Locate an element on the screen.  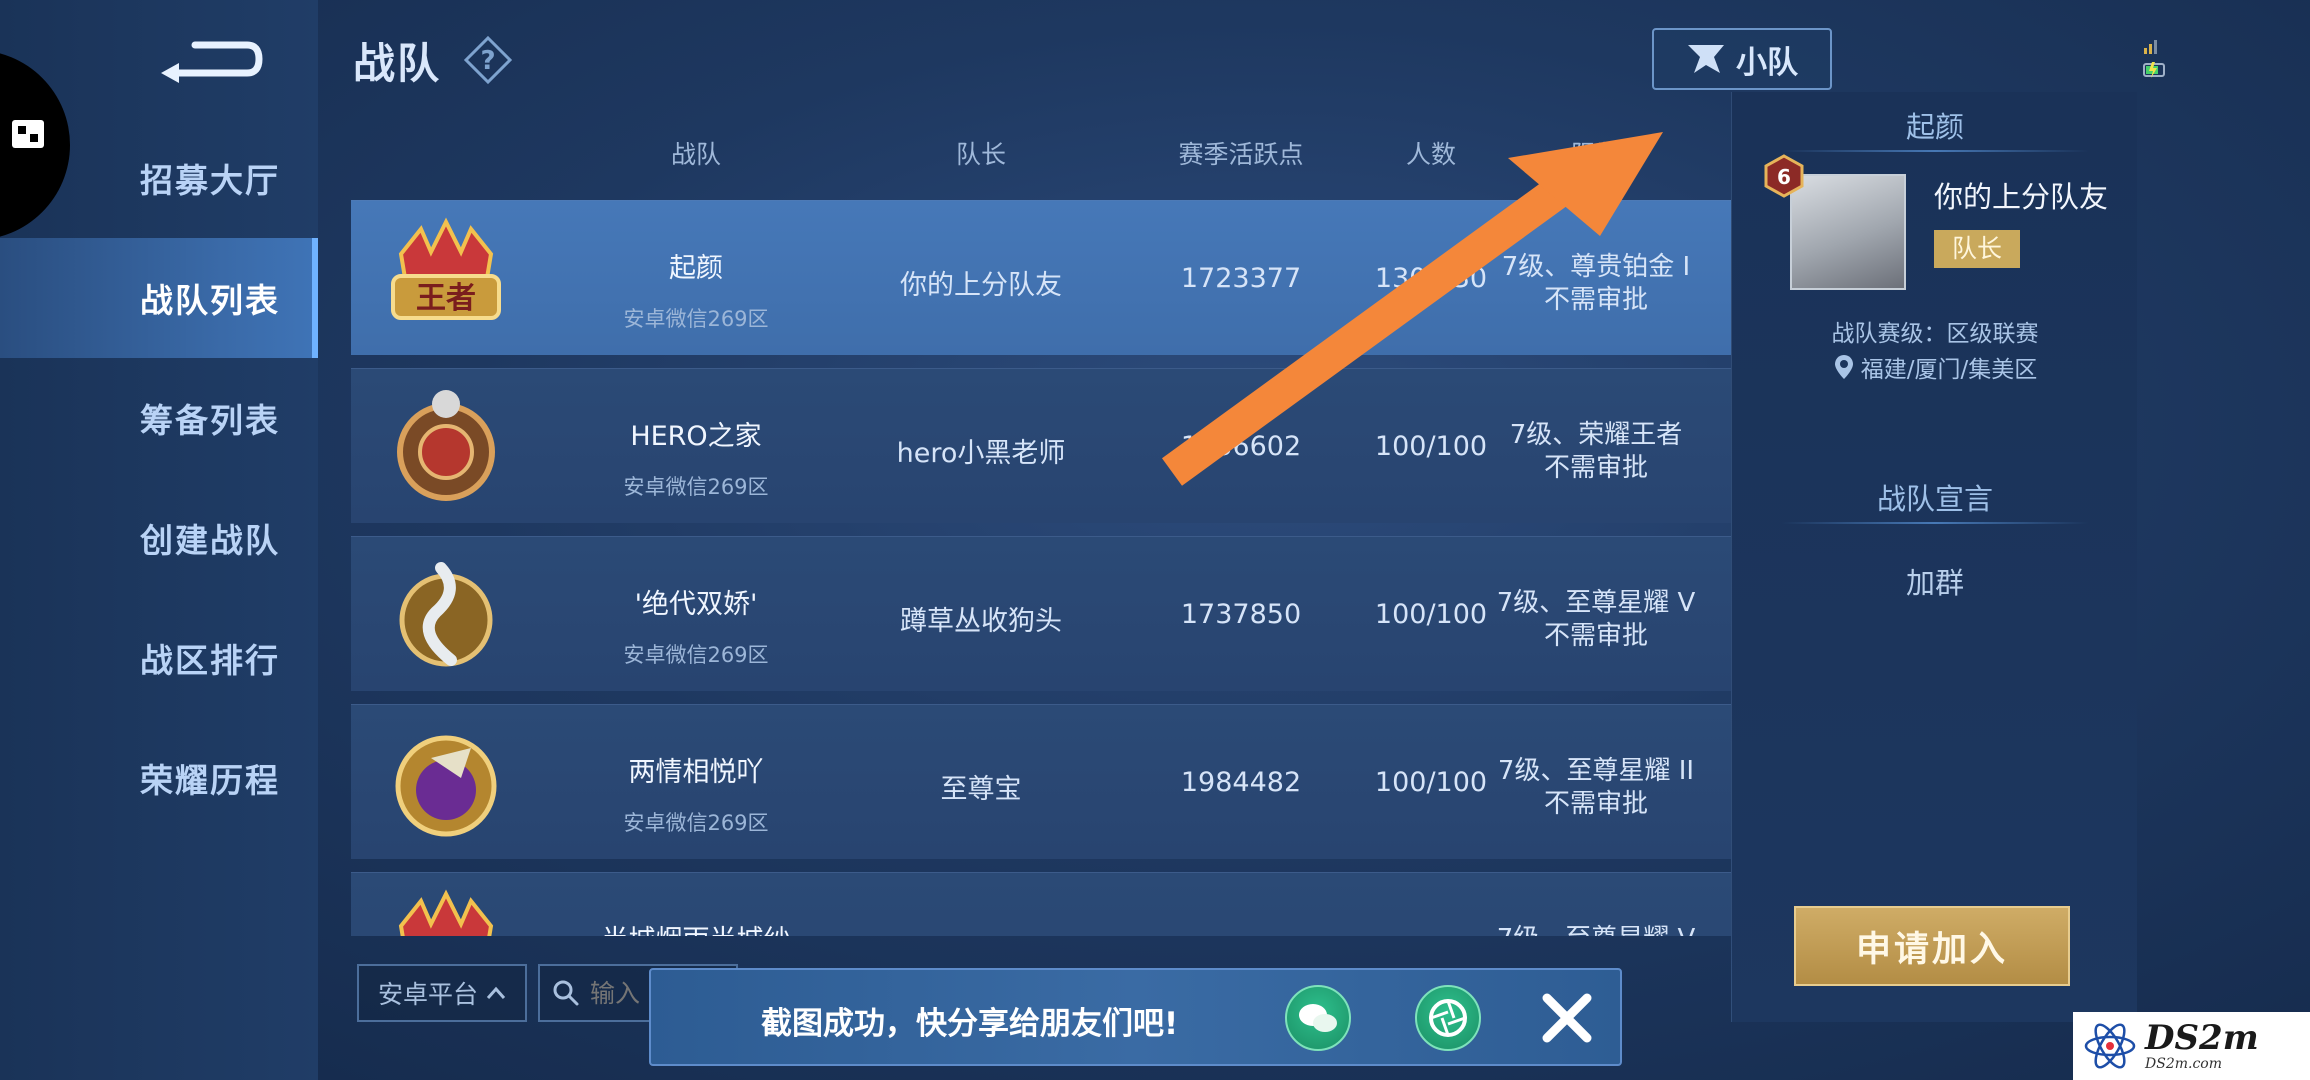
squad-button: 小队 is located at coordinates (1742, 59).